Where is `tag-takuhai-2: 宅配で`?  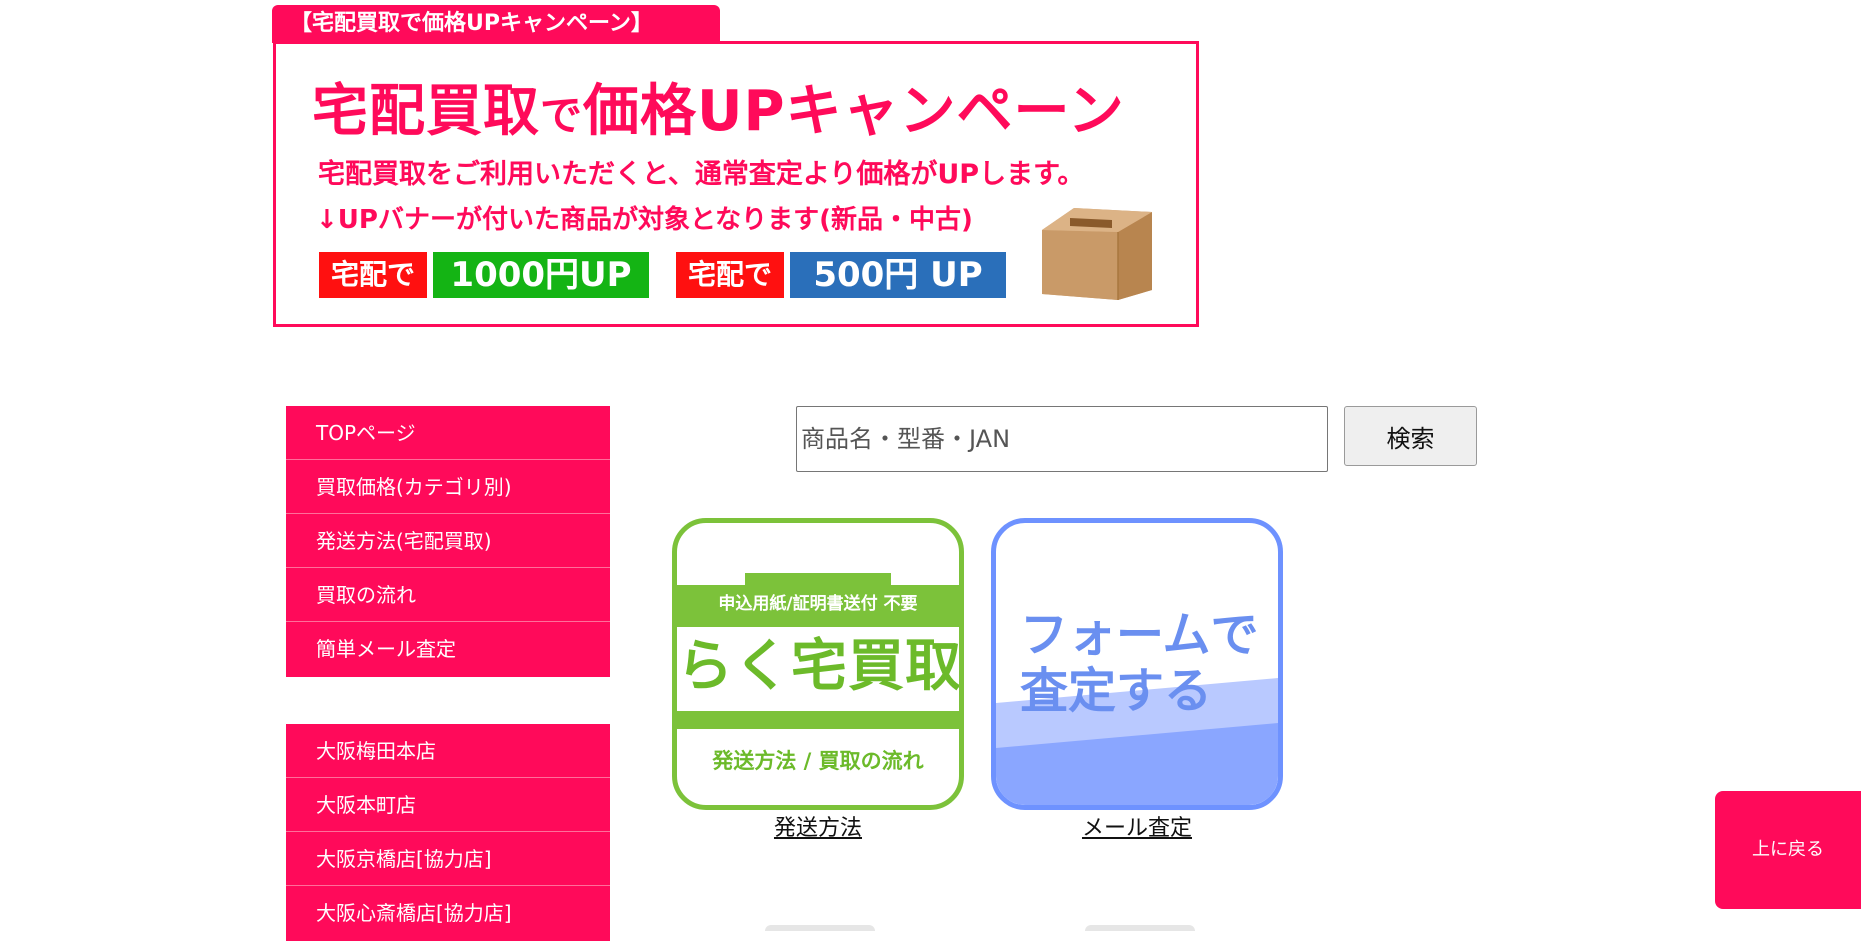 tag-takuhai-2: 宅配で is located at coordinates (730, 275).